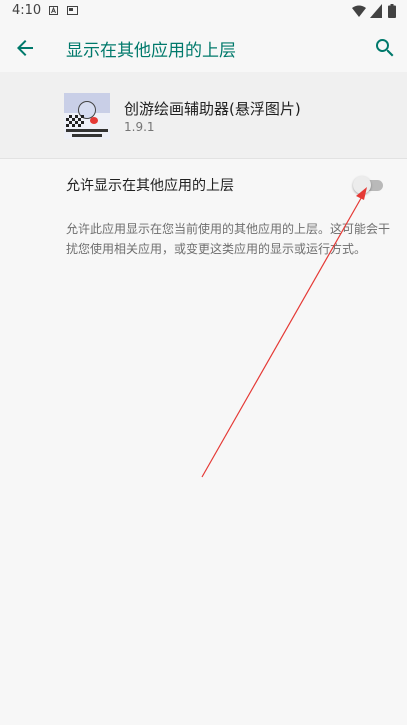 This screenshot has height=725, width=407. Describe the element at coordinates (212, 109) in the screenshot. I see `app-name: 创游绘画辅助器(悬浮图片)` at that location.